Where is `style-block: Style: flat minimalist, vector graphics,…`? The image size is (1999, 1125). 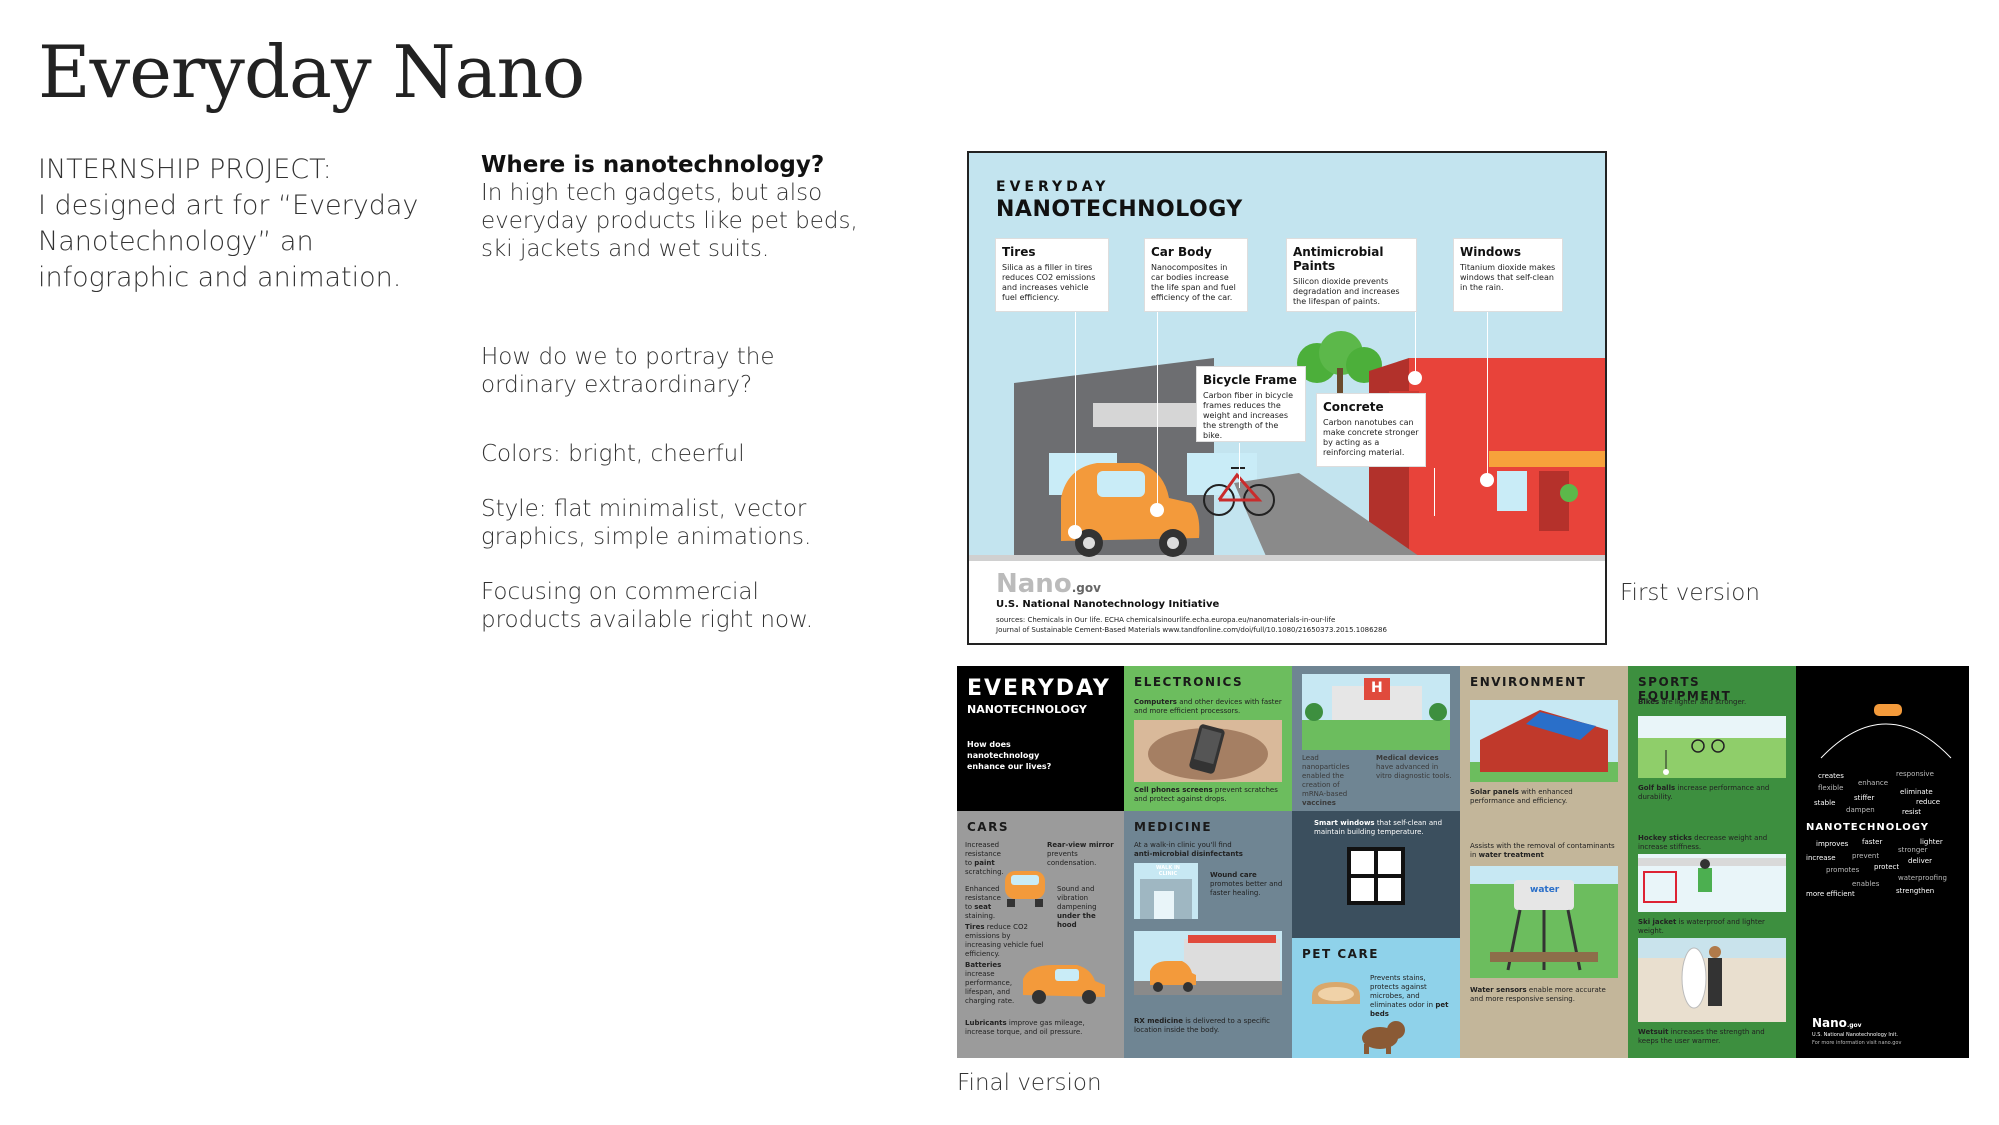
style-block: Style: flat minimalist, vector graphics,… is located at coordinates (691, 523).